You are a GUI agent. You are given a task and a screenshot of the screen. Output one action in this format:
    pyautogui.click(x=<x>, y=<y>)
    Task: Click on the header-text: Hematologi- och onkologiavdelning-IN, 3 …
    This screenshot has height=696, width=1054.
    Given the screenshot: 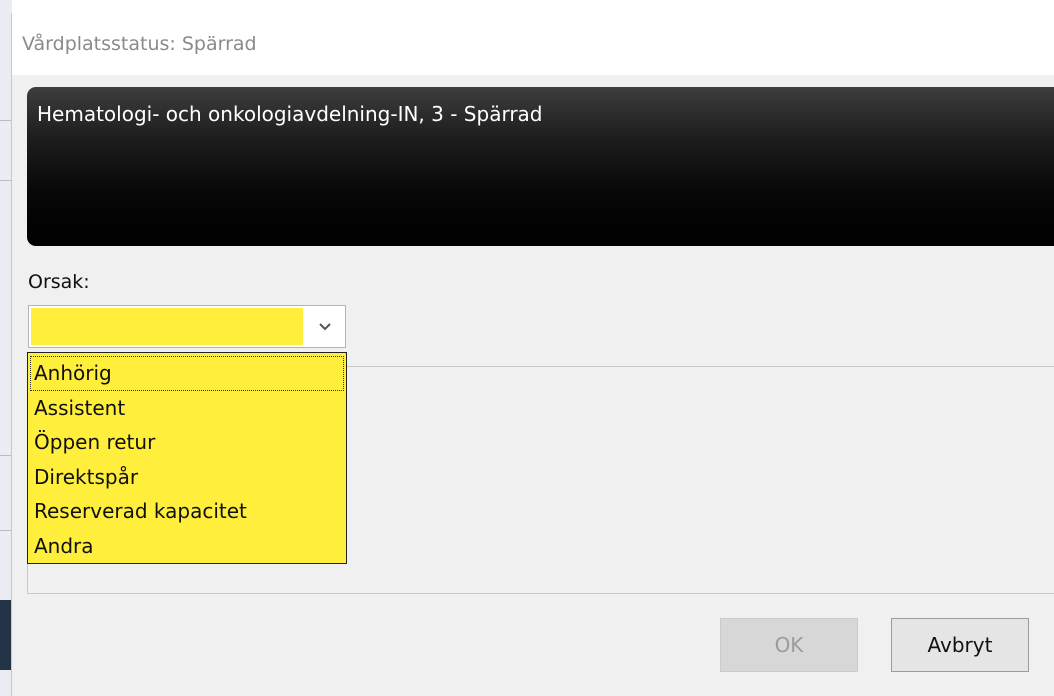 What is the action you would take?
    pyautogui.click(x=290, y=114)
    